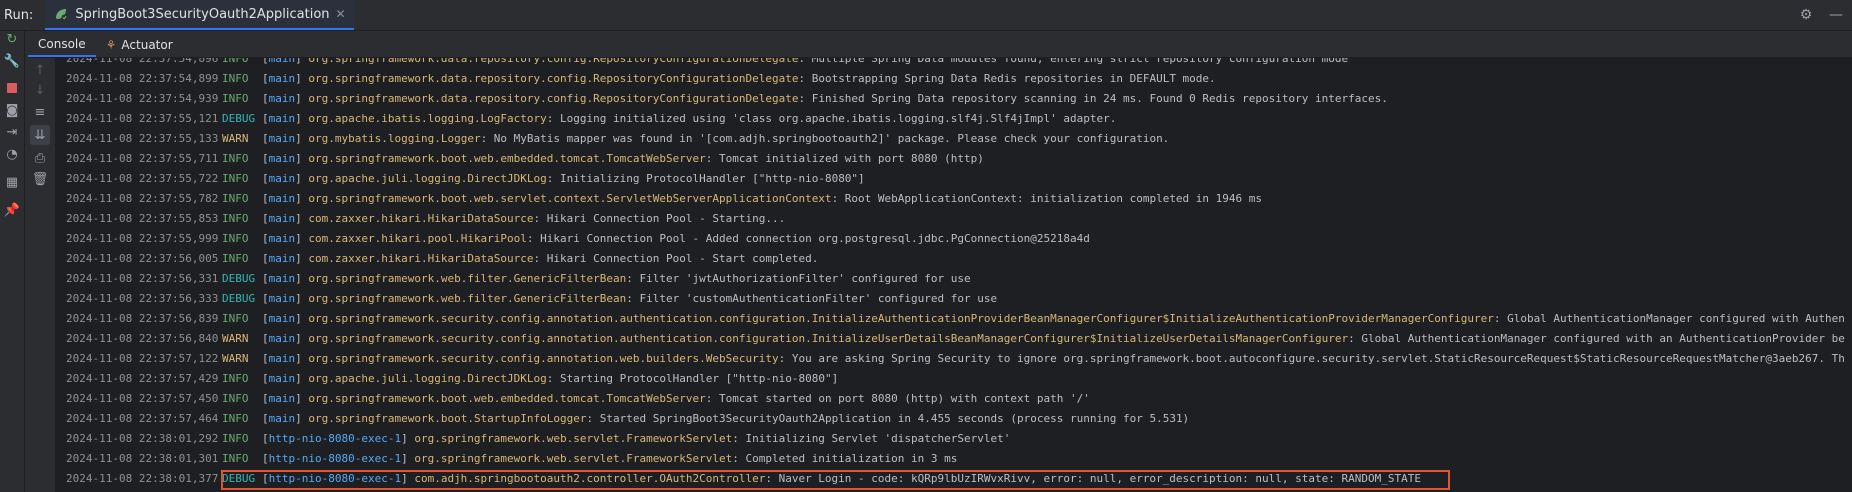 This screenshot has height=492, width=1852. I want to click on rerun-icon: ↻, so click(12, 39).